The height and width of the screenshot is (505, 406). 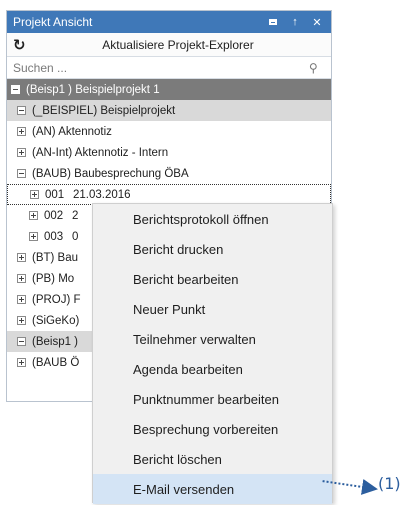 What do you see at coordinates (201, 219) in the screenshot?
I see `menu-item-label: Berichtsprotokoll öffnen` at bounding box center [201, 219].